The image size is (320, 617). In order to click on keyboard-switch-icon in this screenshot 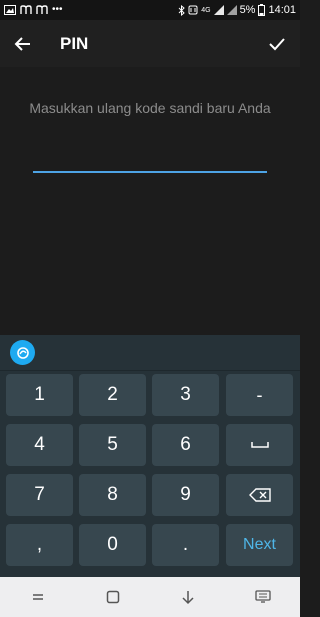, I will do `click(262, 596)`.